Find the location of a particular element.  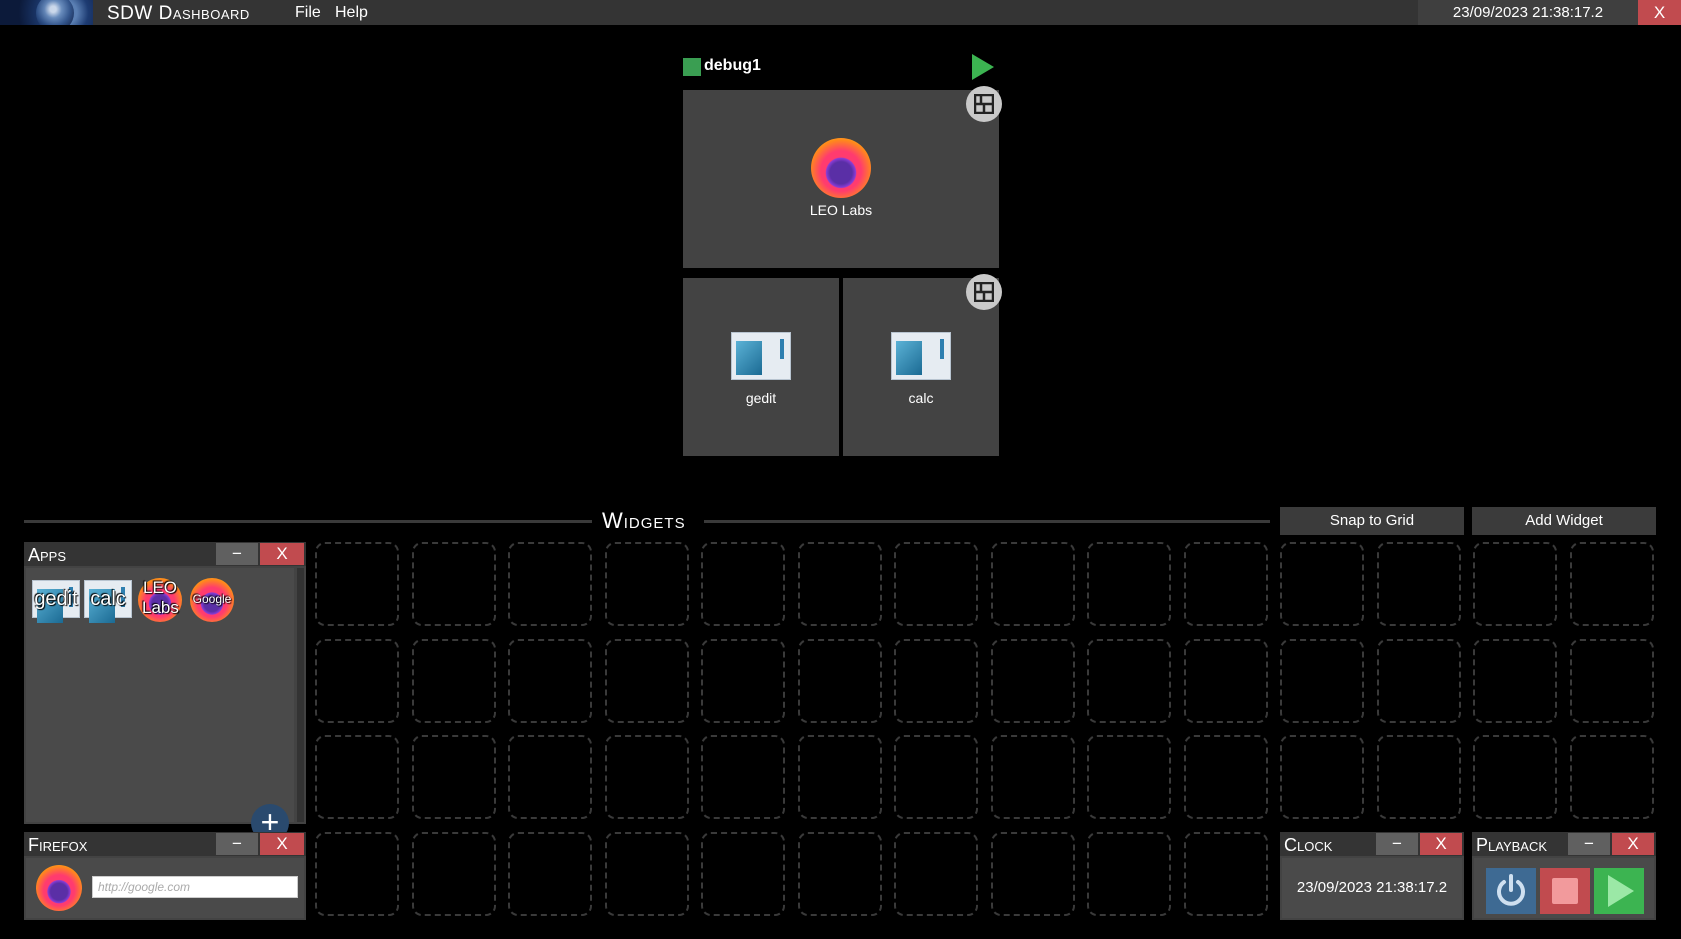

snap-to-grid-button: Snap to Grid is located at coordinates (1372, 521).